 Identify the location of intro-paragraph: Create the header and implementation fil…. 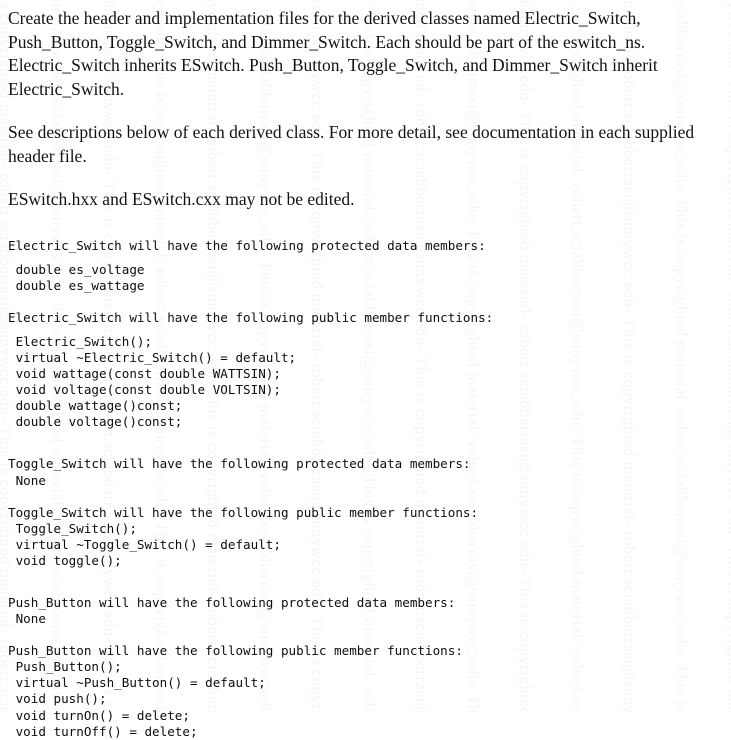
(333, 53).